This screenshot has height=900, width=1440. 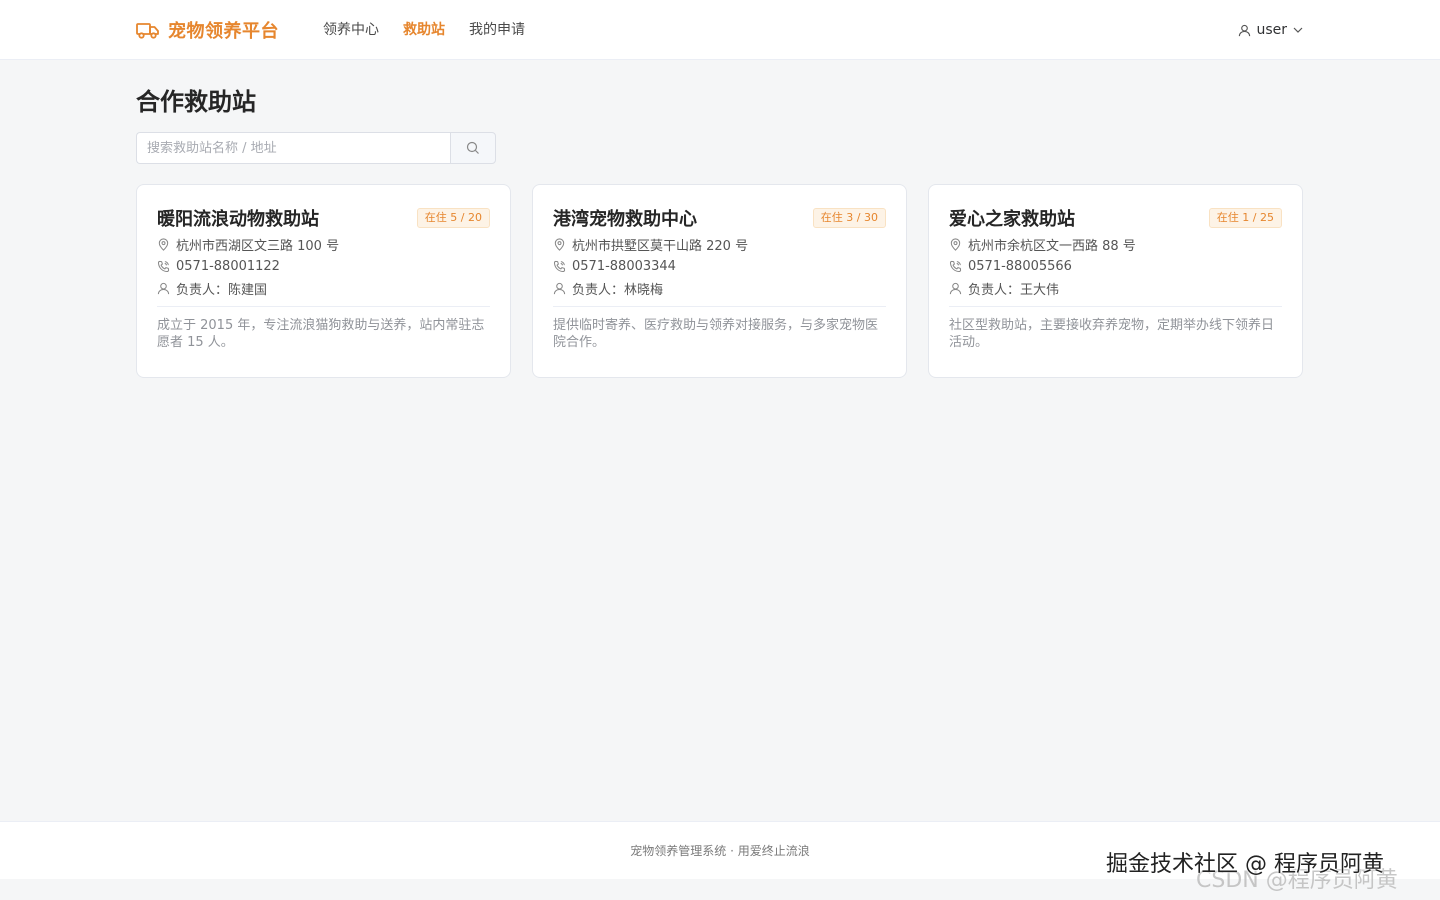 What do you see at coordinates (1052, 246) in the screenshot?
I see `address-text: 杭州市余杭区文一西路 88 号` at bounding box center [1052, 246].